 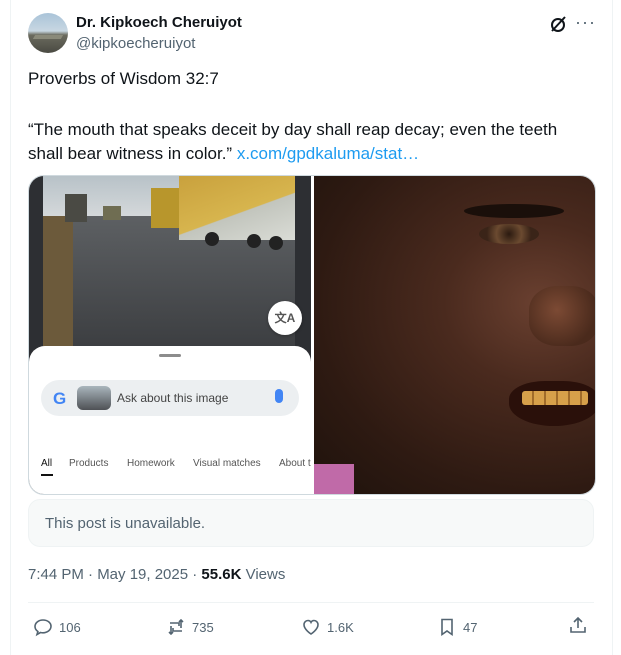 I want to click on image-thumbnail, so click(x=94, y=398).